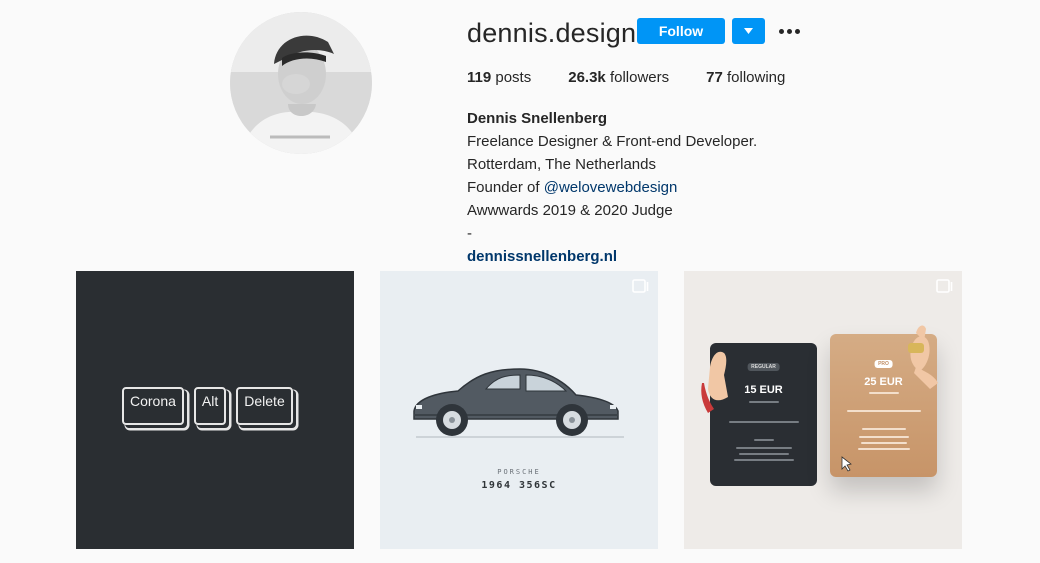 This screenshot has height=563, width=1040. Describe the element at coordinates (301, 83) in the screenshot. I see `profile-avatar` at that location.